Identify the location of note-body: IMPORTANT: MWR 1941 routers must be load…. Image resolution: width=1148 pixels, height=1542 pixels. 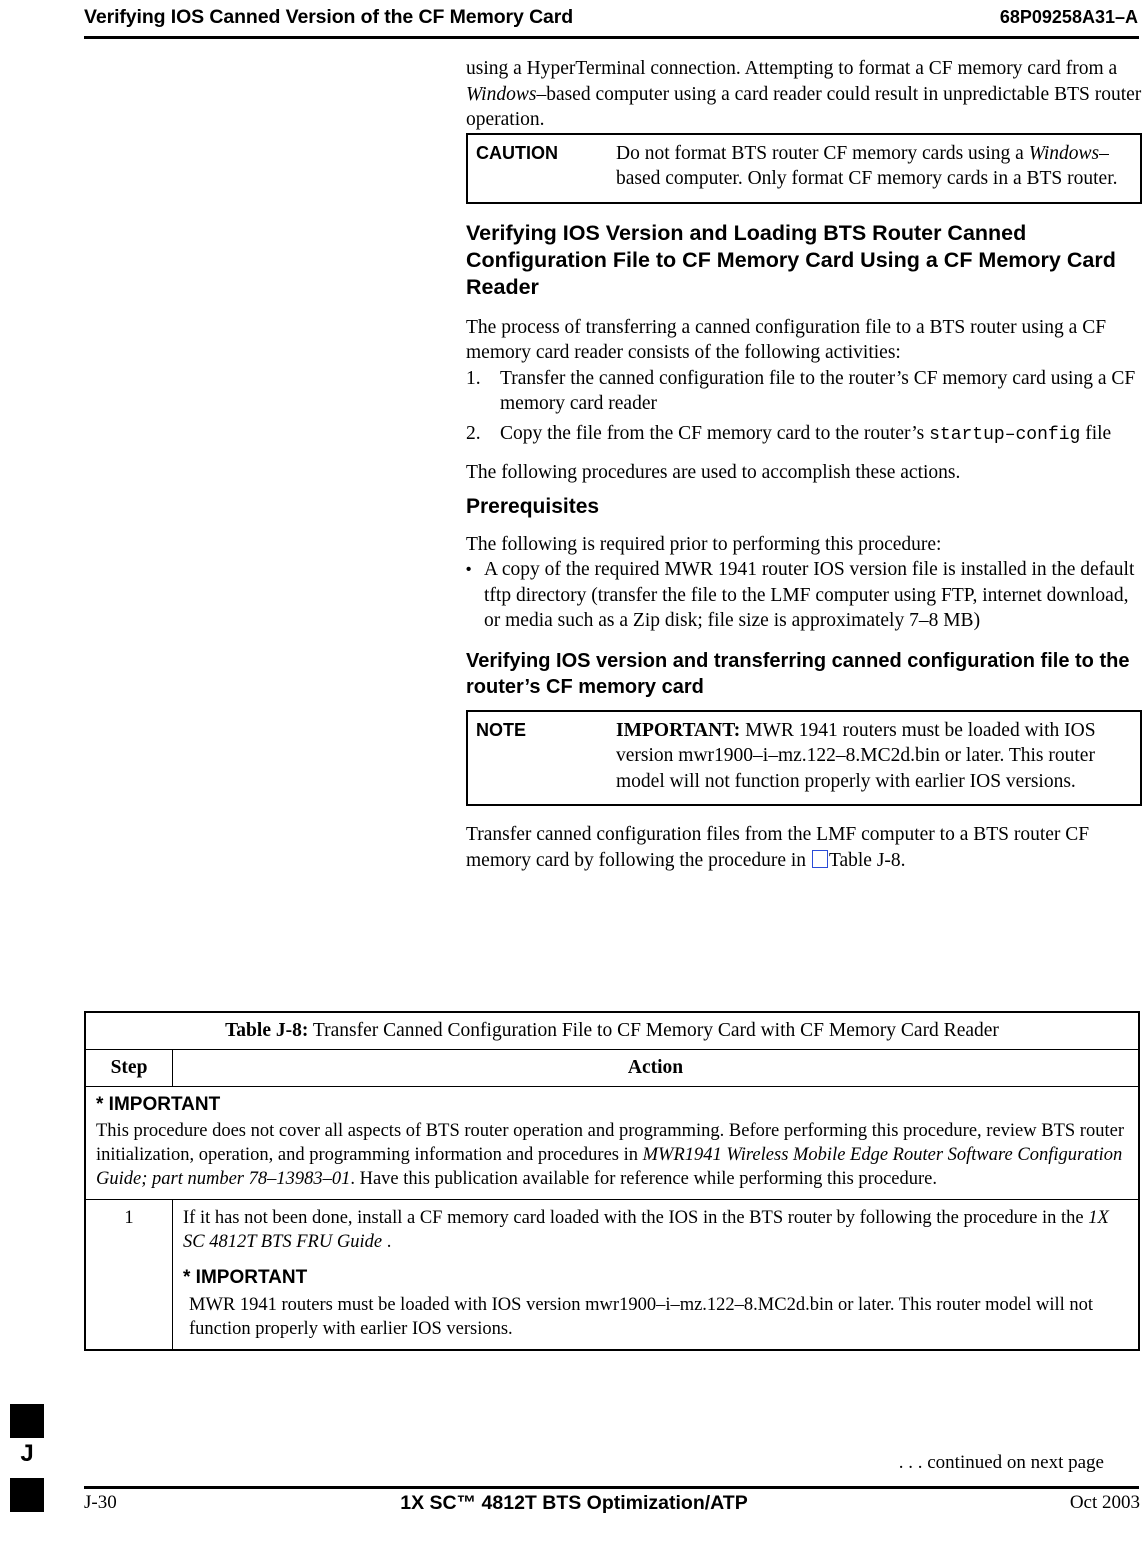
(874, 756).